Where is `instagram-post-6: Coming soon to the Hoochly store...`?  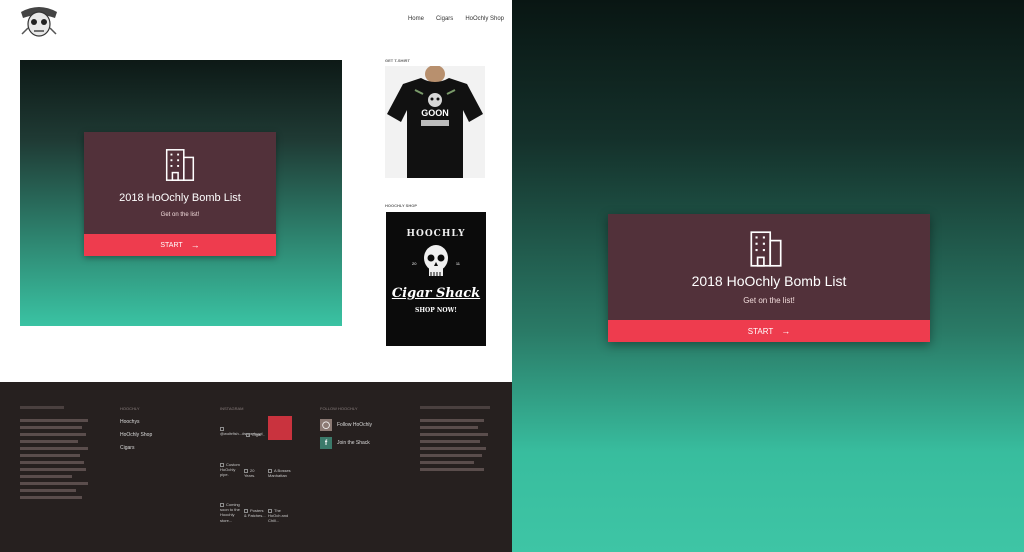 instagram-post-6: Coming soon to the Hoochly store... is located at coordinates (231, 512).